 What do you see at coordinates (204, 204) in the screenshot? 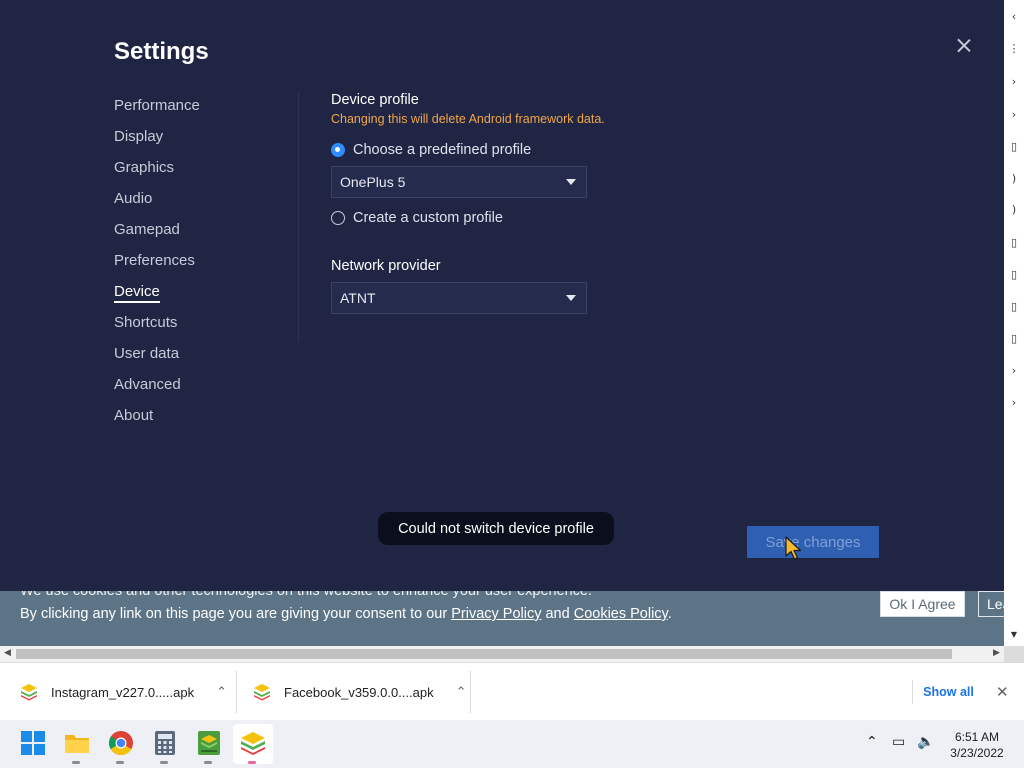
I see `nav-item-audio: Audio` at bounding box center [204, 204].